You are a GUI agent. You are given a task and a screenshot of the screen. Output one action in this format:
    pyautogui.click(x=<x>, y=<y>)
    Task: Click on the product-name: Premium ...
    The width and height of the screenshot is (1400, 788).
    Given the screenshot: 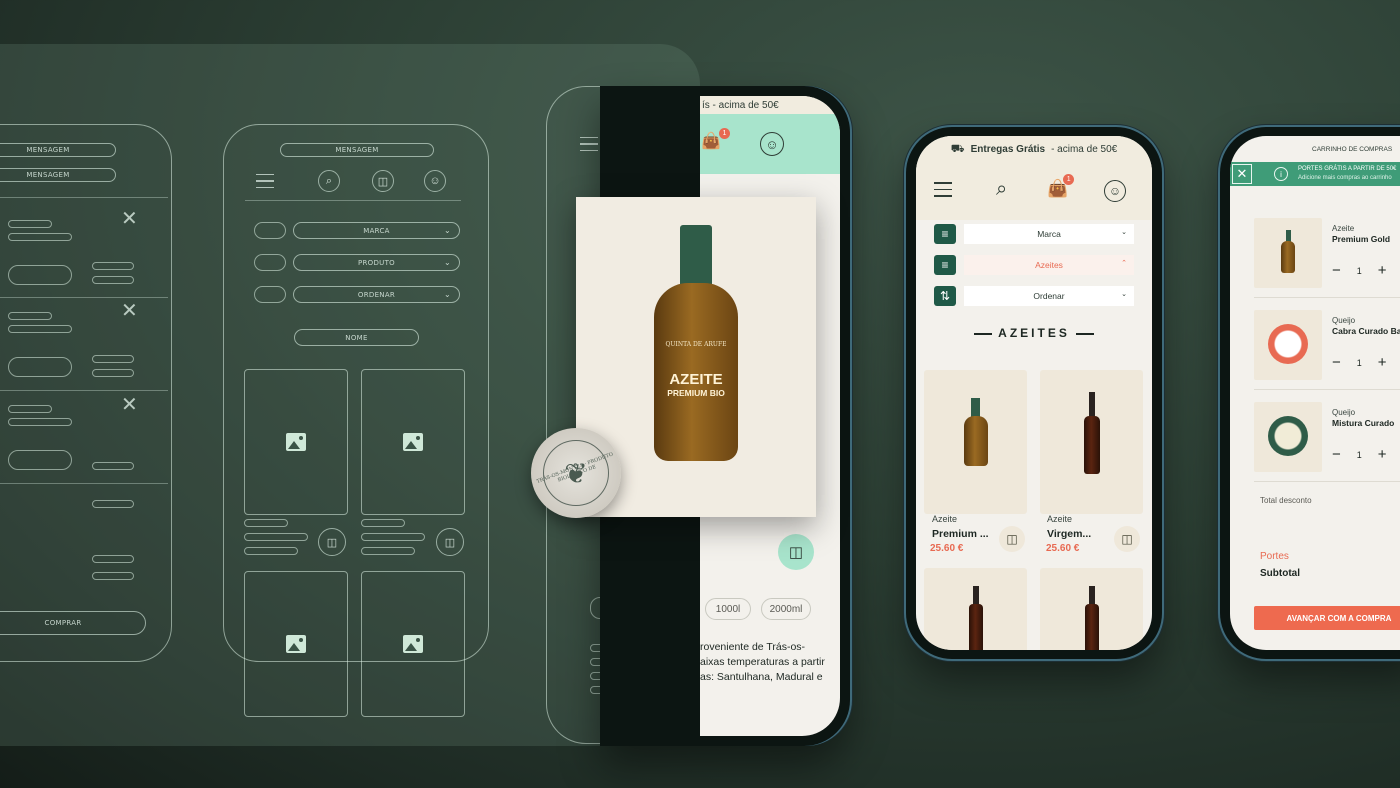 What is the action you would take?
    pyautogui.click(x=960, y=534)
    